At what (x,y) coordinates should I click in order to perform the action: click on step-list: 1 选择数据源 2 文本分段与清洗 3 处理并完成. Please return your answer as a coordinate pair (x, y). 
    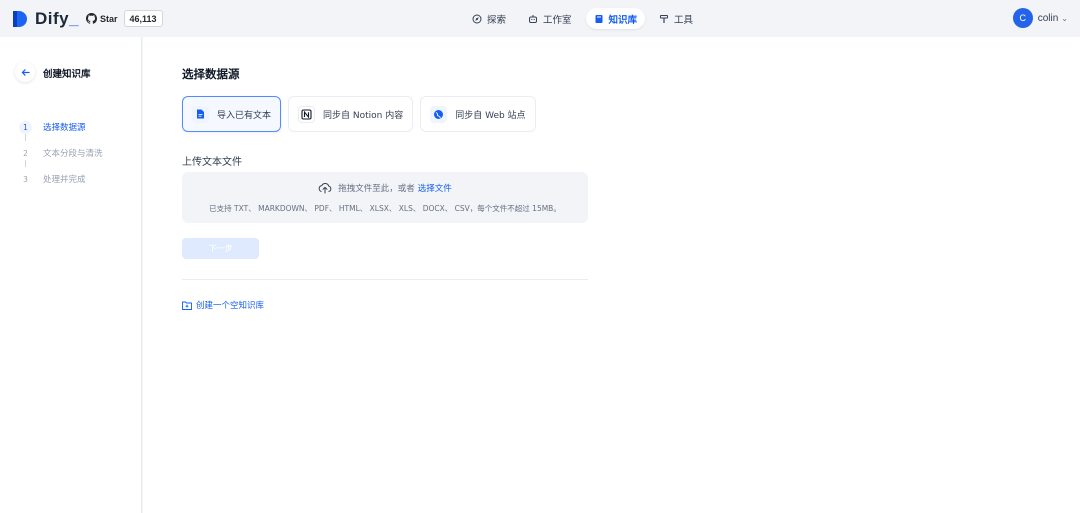
    Looking at the image, I should click on (61, 153).